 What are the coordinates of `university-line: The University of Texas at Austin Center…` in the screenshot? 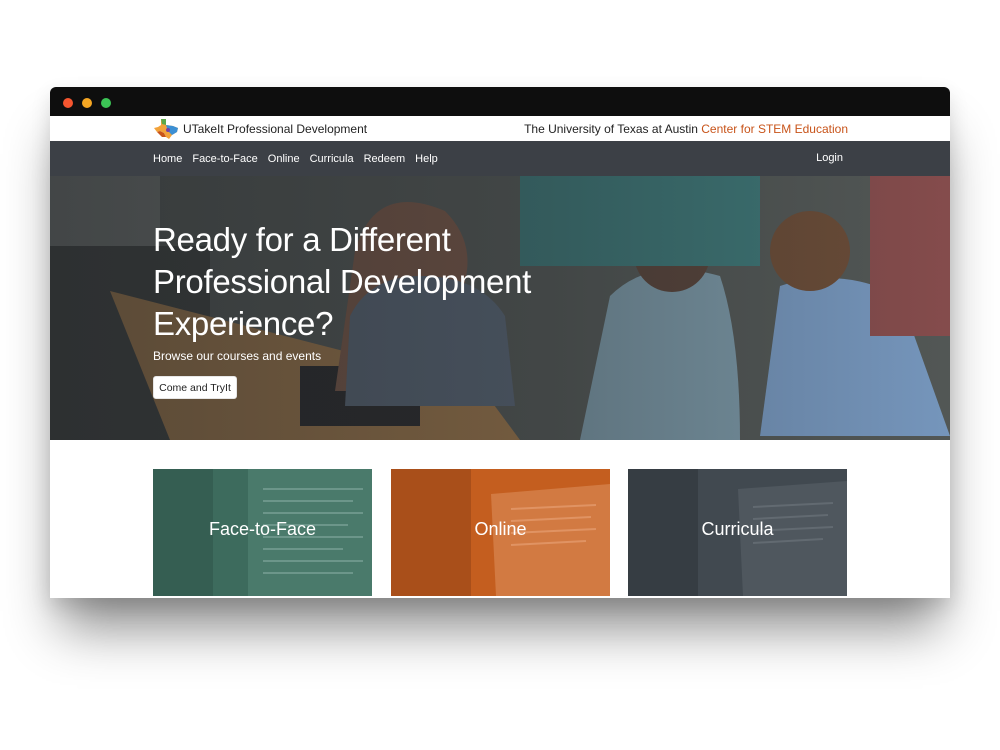 It's located at (686, 129).